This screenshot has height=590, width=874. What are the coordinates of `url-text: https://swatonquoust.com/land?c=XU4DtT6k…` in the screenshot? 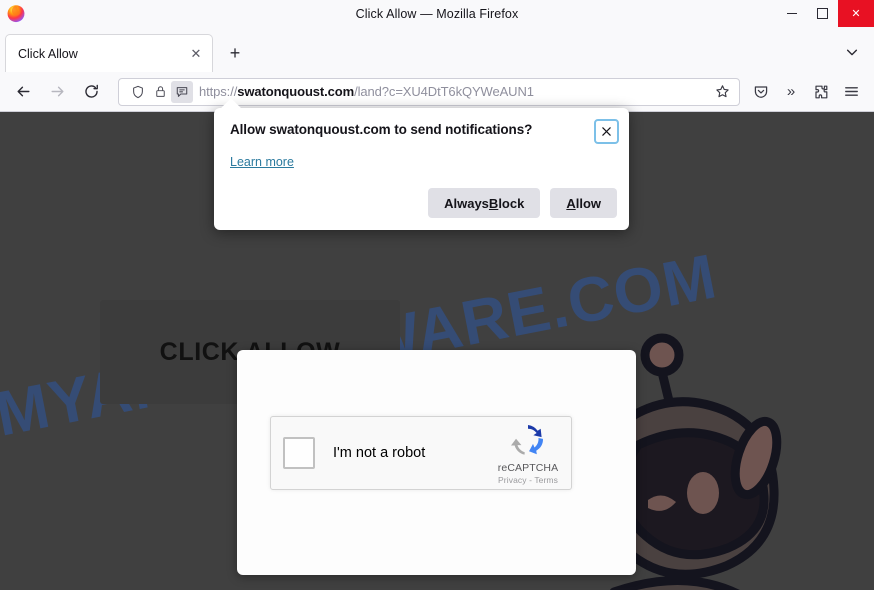 It's located at (455, 91).